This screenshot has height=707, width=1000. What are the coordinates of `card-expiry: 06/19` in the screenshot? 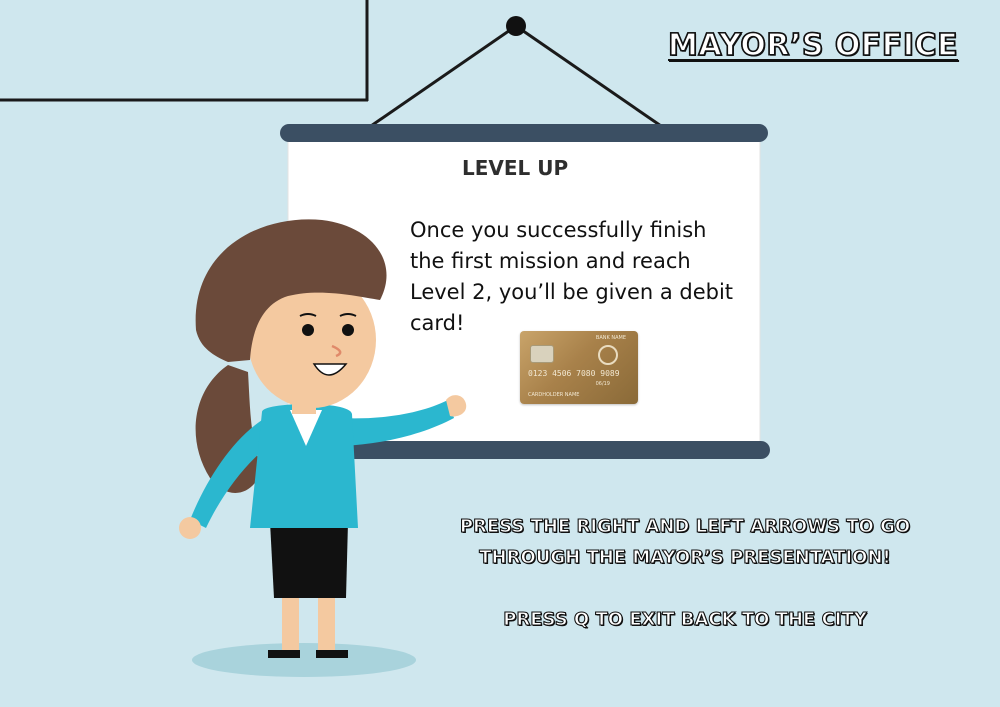 It's located at (602, 384).